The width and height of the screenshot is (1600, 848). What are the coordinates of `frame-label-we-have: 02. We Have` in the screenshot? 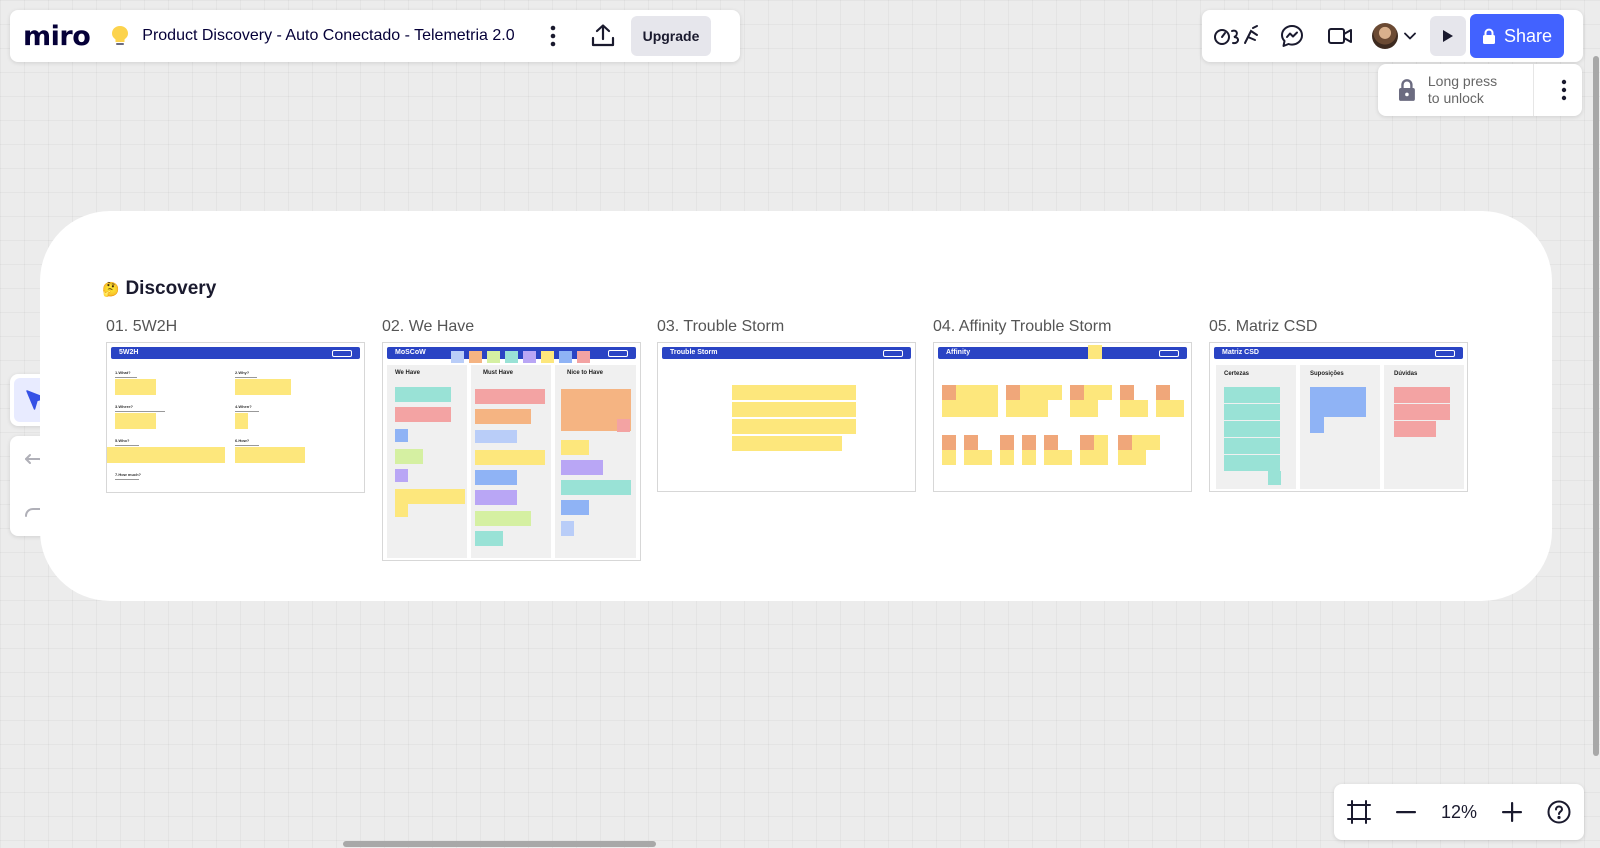 It's located at (428, 327).